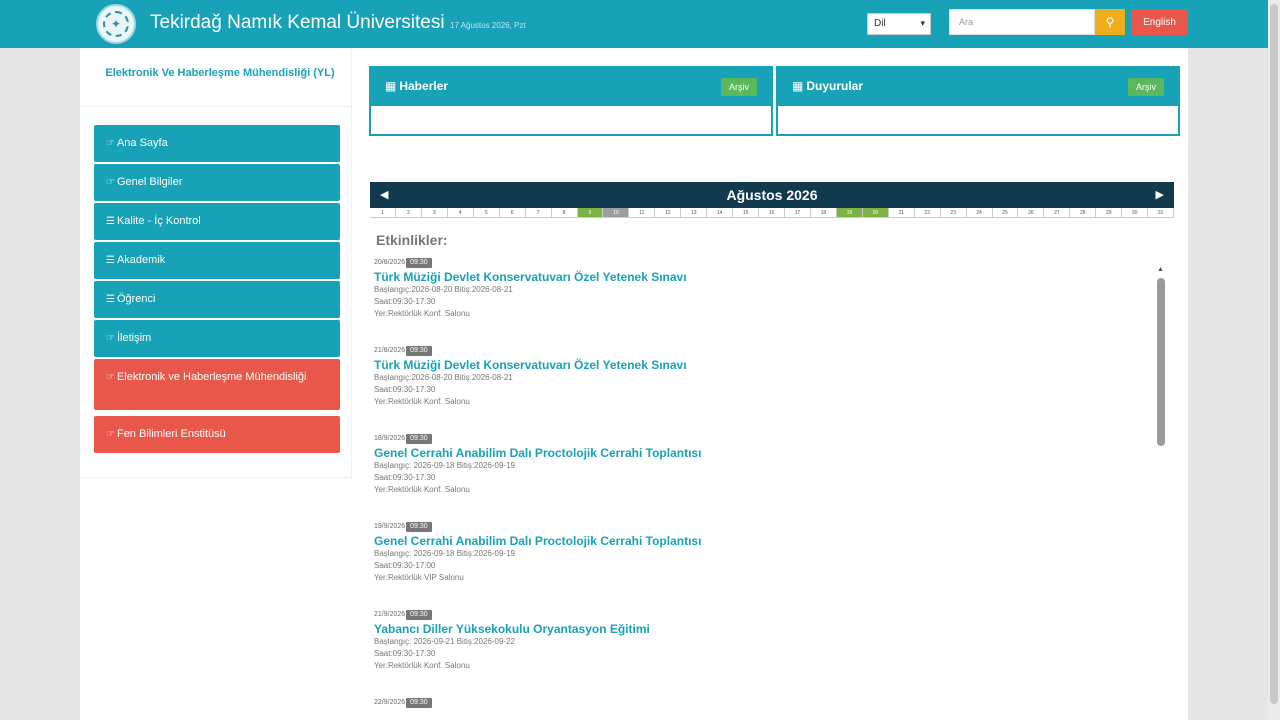 Image resolution: width=1280 pixels, height=720 pixels. I want to click on calendar-day: 15, so click(746, 212).